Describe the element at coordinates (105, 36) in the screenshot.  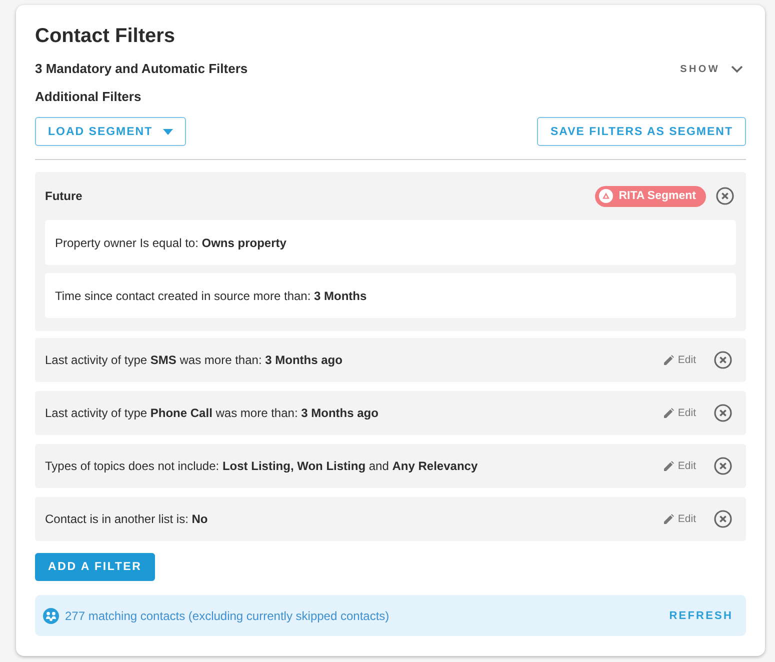
I see `card-title: Contact Filters` at that location.